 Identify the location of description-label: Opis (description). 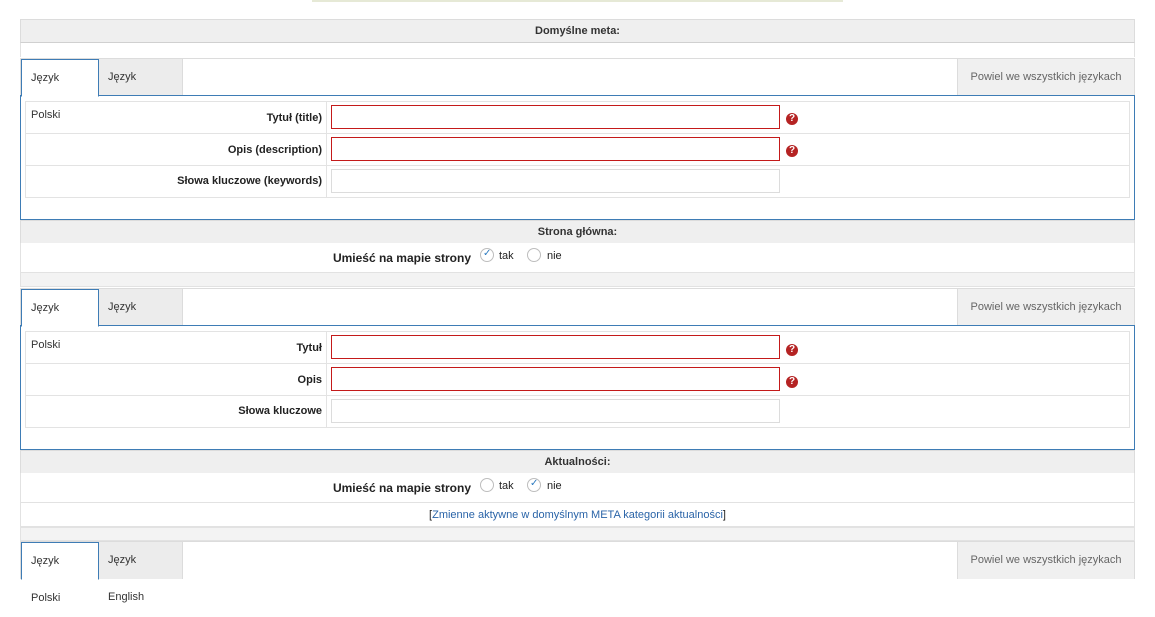
(176, 150).